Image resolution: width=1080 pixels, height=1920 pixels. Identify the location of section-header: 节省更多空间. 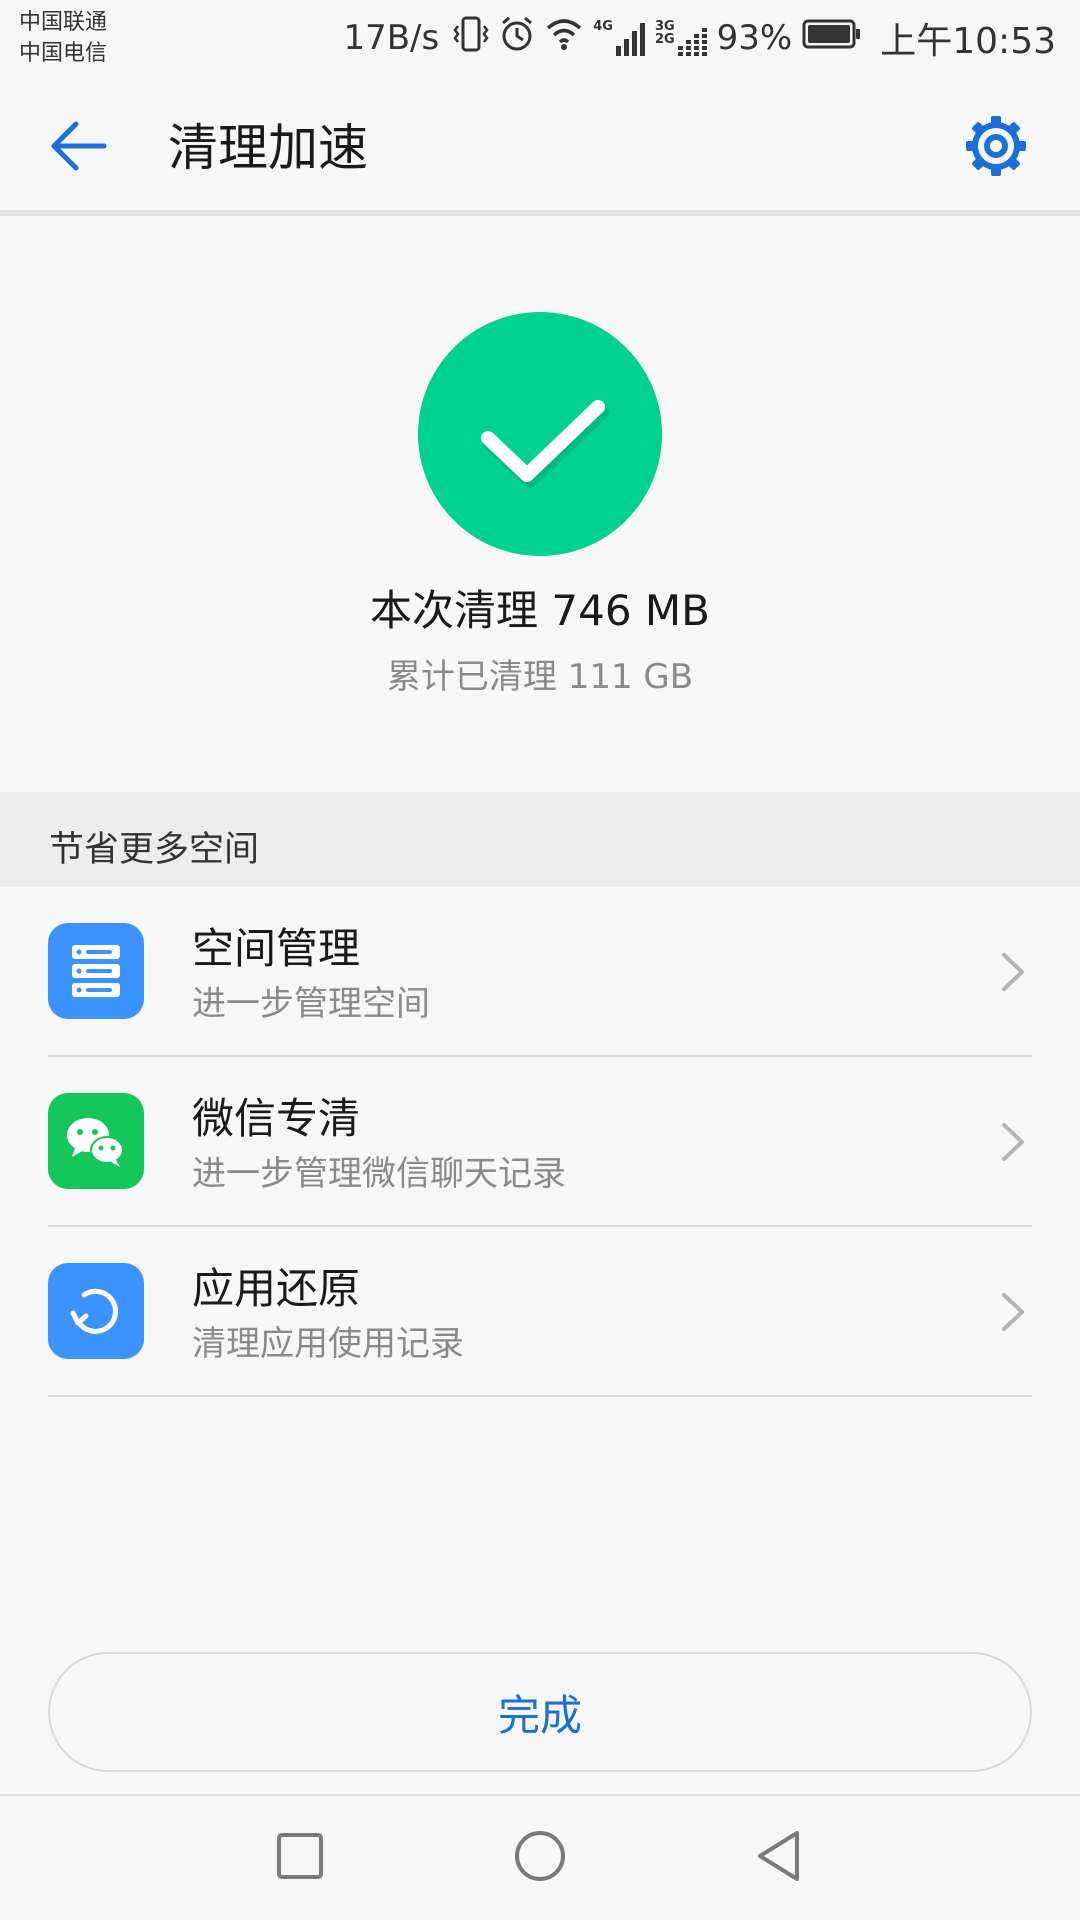
(540, 839).